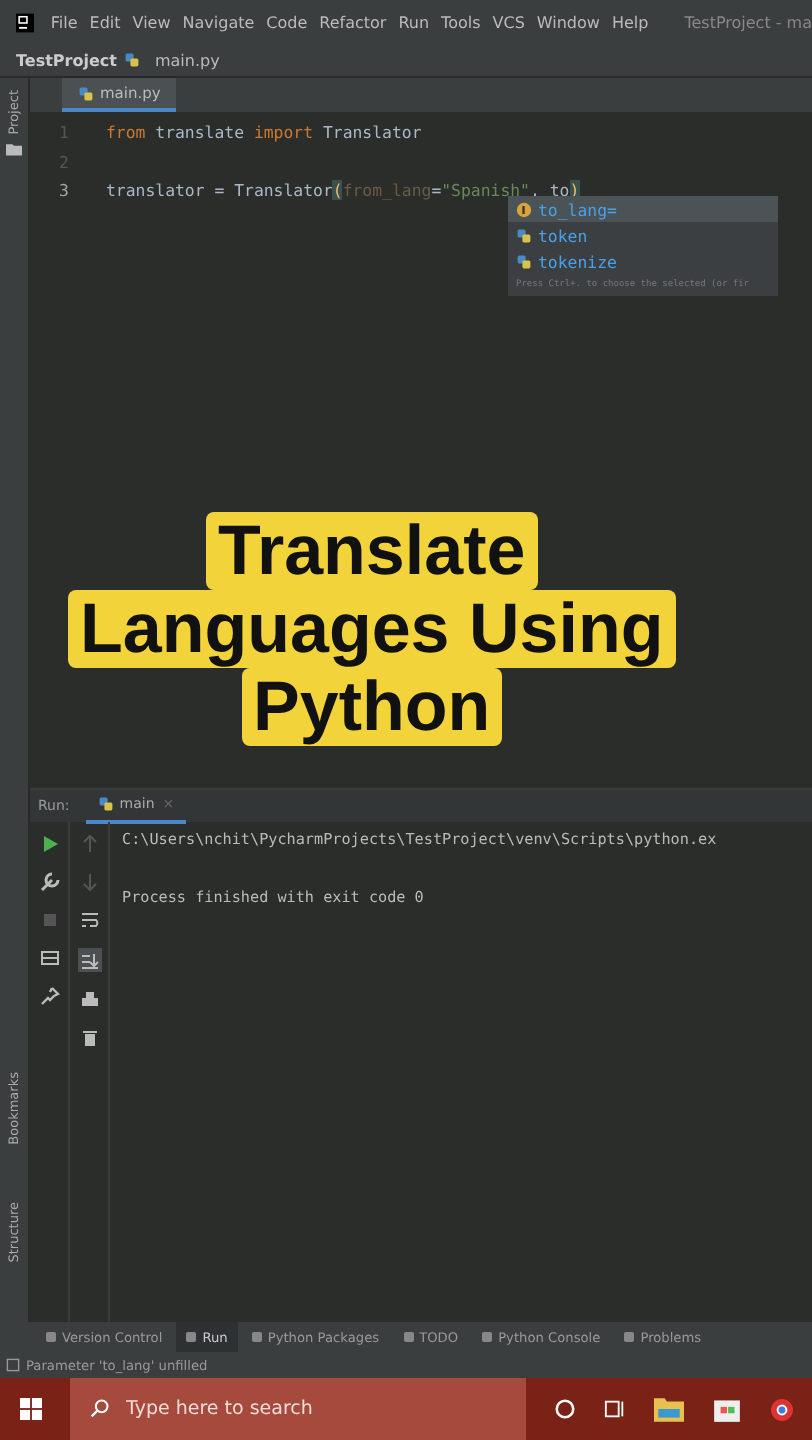 Image resolution: width=812 pixels, height=1440 pixels. Describe the element at coordinates (151, 22) in the screenshot. I see `menu-item: View` at that location.